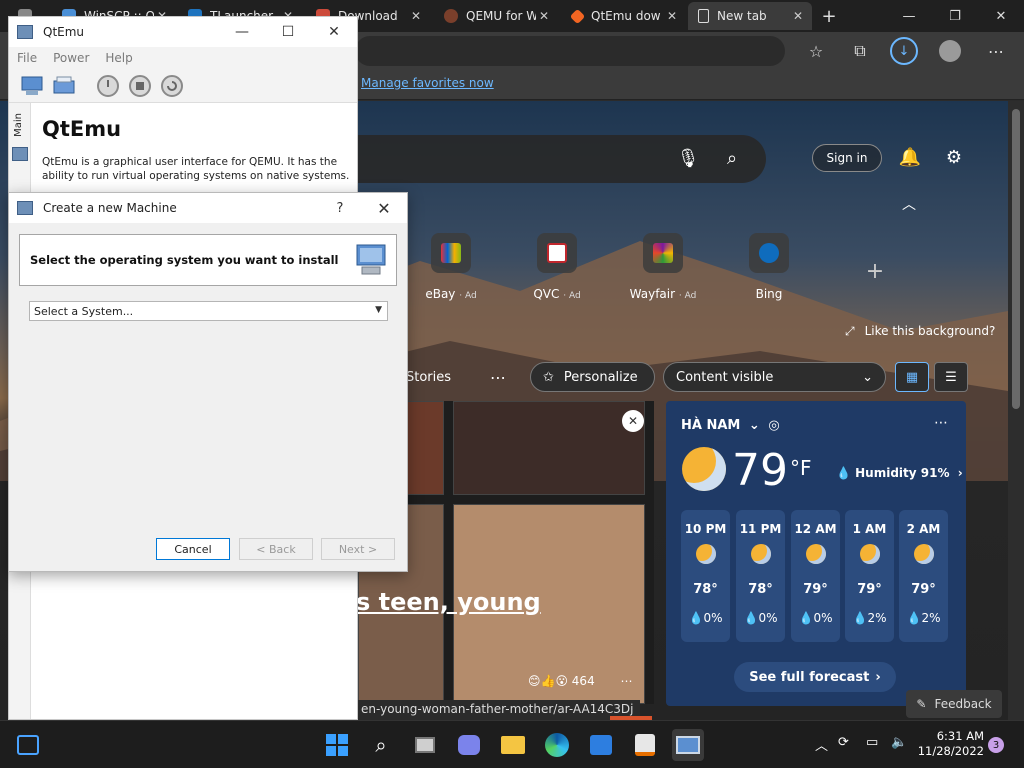 The image size is (1024, 768). Describe the element at coordinates (337, 745) in the screenshot. I see `start-button` at that location.